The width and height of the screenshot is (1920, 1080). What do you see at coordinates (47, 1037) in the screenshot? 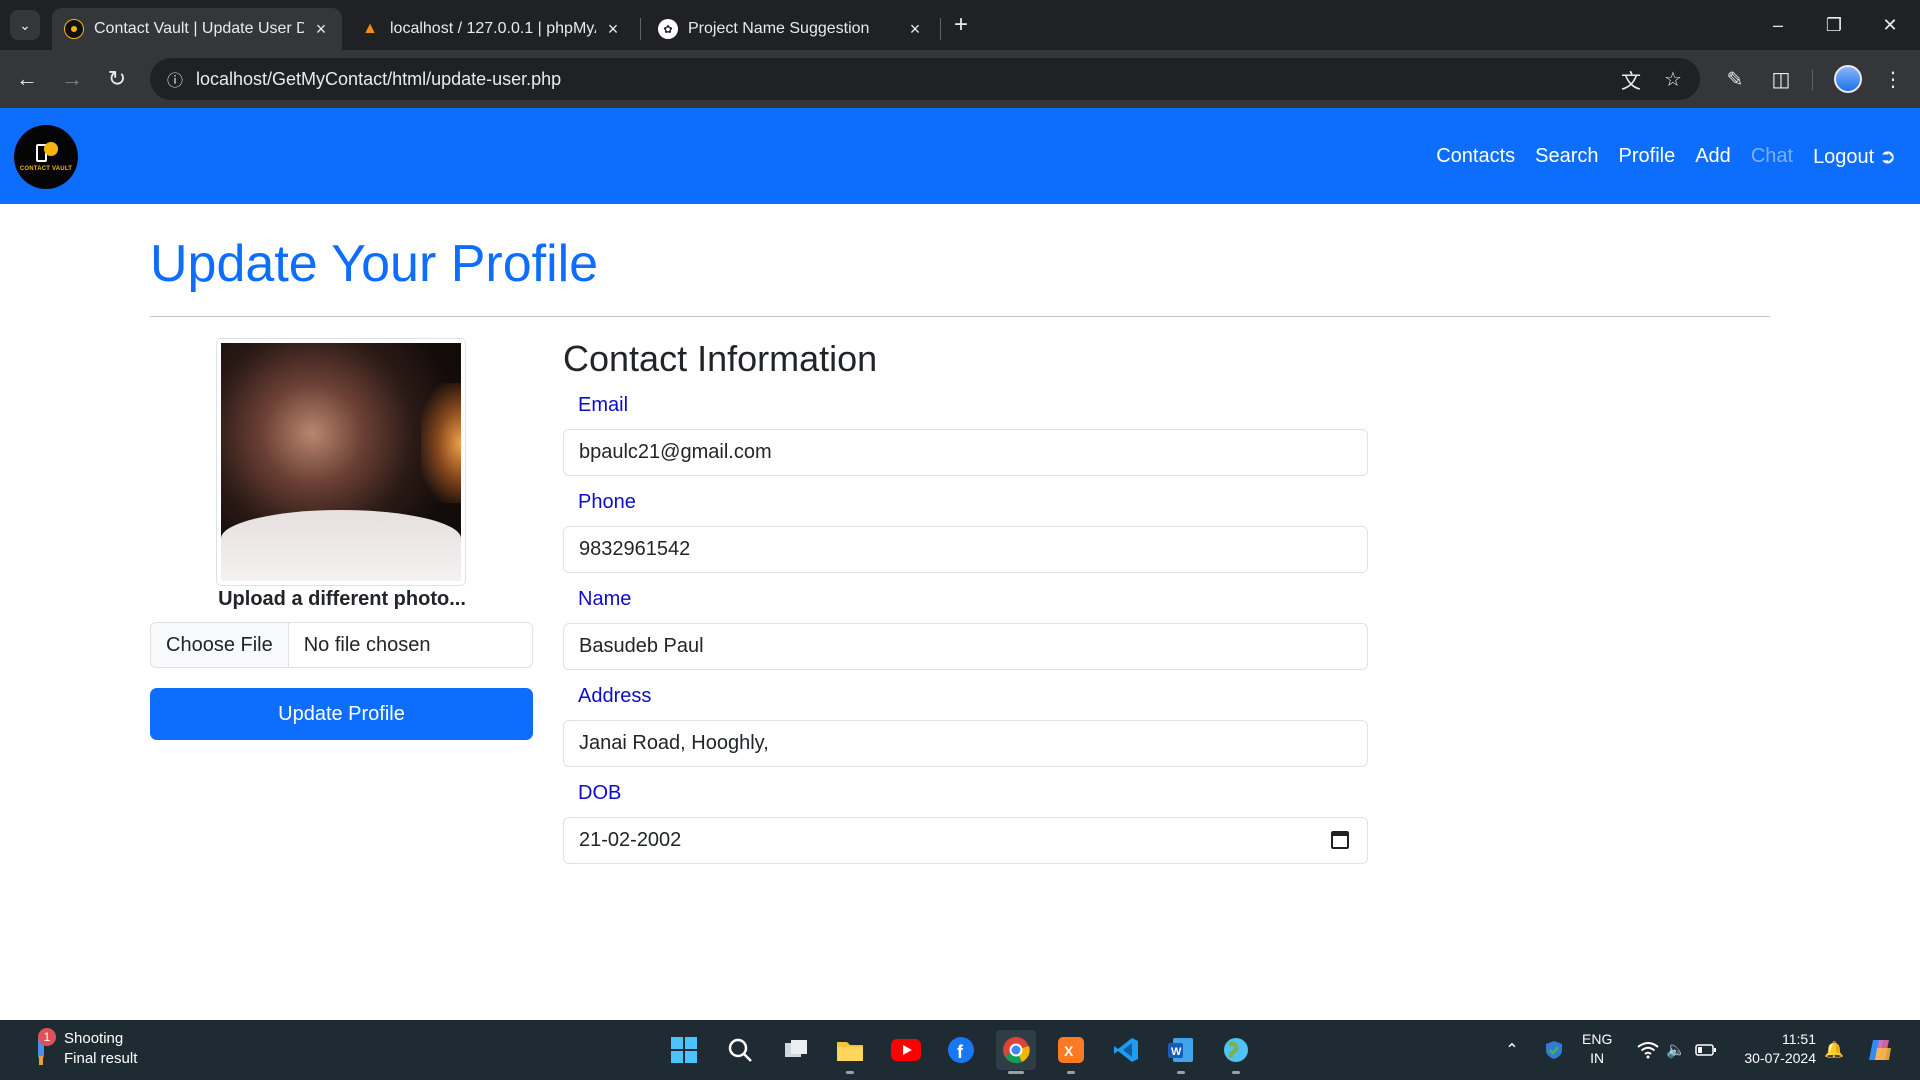
I see `notification-badge: 1` at bounding box center [47, 1037].